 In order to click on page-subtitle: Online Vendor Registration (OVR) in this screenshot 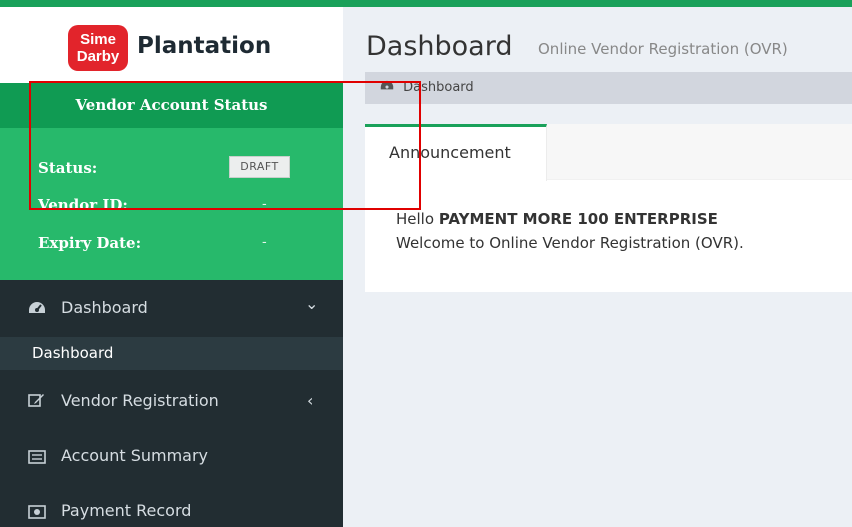, I will do `click(663, 49)`.